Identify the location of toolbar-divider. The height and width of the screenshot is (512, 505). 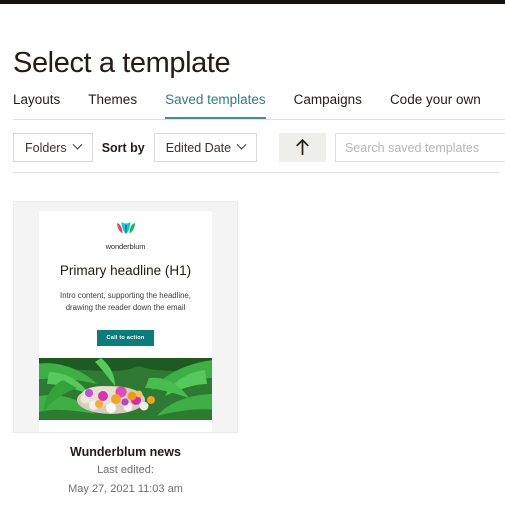
(256, 172).